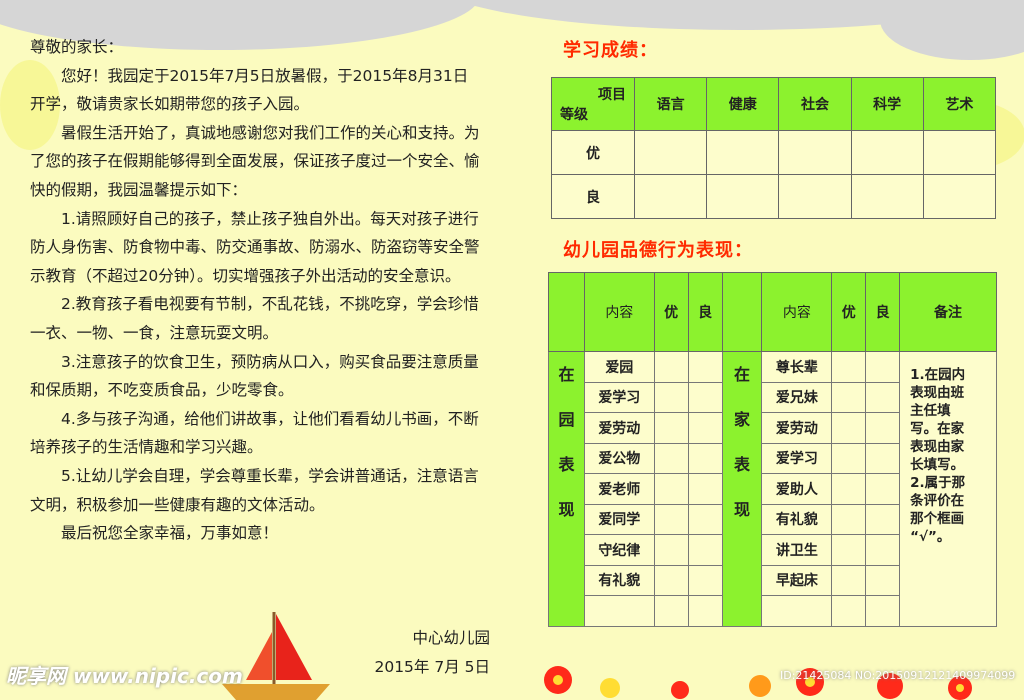 The height and width of the screenshot is (700, 1024). What do you see at coordinates (593, 196) in the screenshot?
I see `level-label: 良` at bounding box center [593, 196].